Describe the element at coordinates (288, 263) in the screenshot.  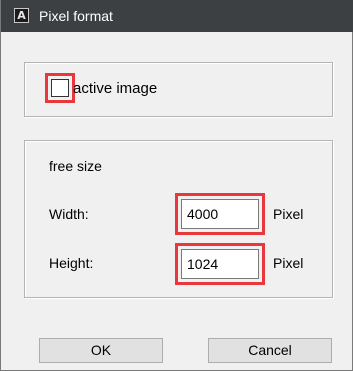
I see `height-unit-label: Pixel` at that location.